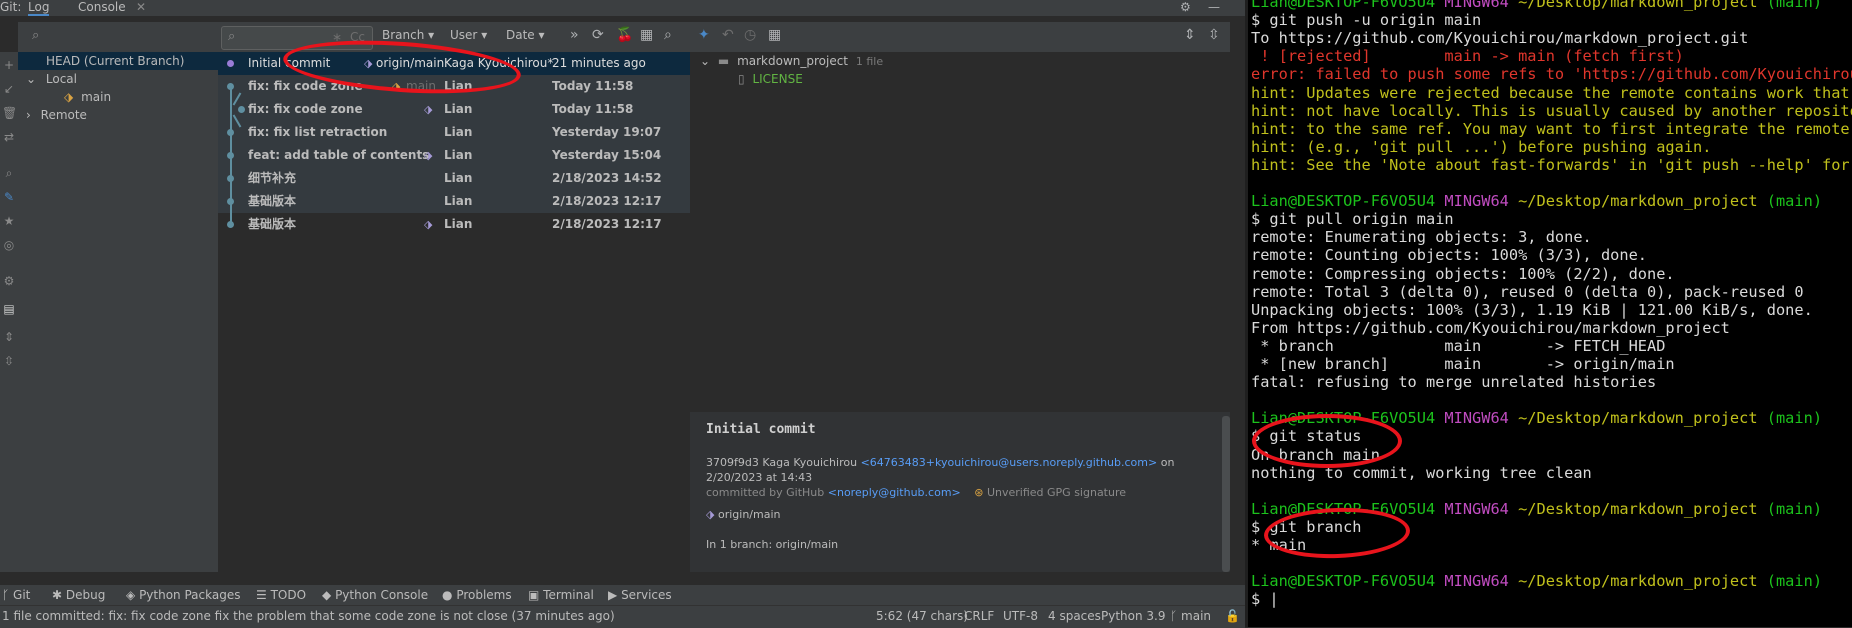 The image size is (1852, 628). What do you see at coordinates (468, 35) in the screenshot?
I see `user-filter-dropdown: User ▾` at bounding box center [468, 35].